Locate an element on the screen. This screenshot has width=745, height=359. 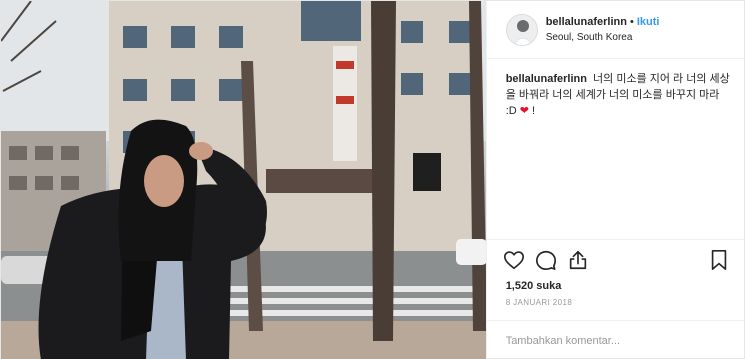
share-button is located at coordinates (578, 260).